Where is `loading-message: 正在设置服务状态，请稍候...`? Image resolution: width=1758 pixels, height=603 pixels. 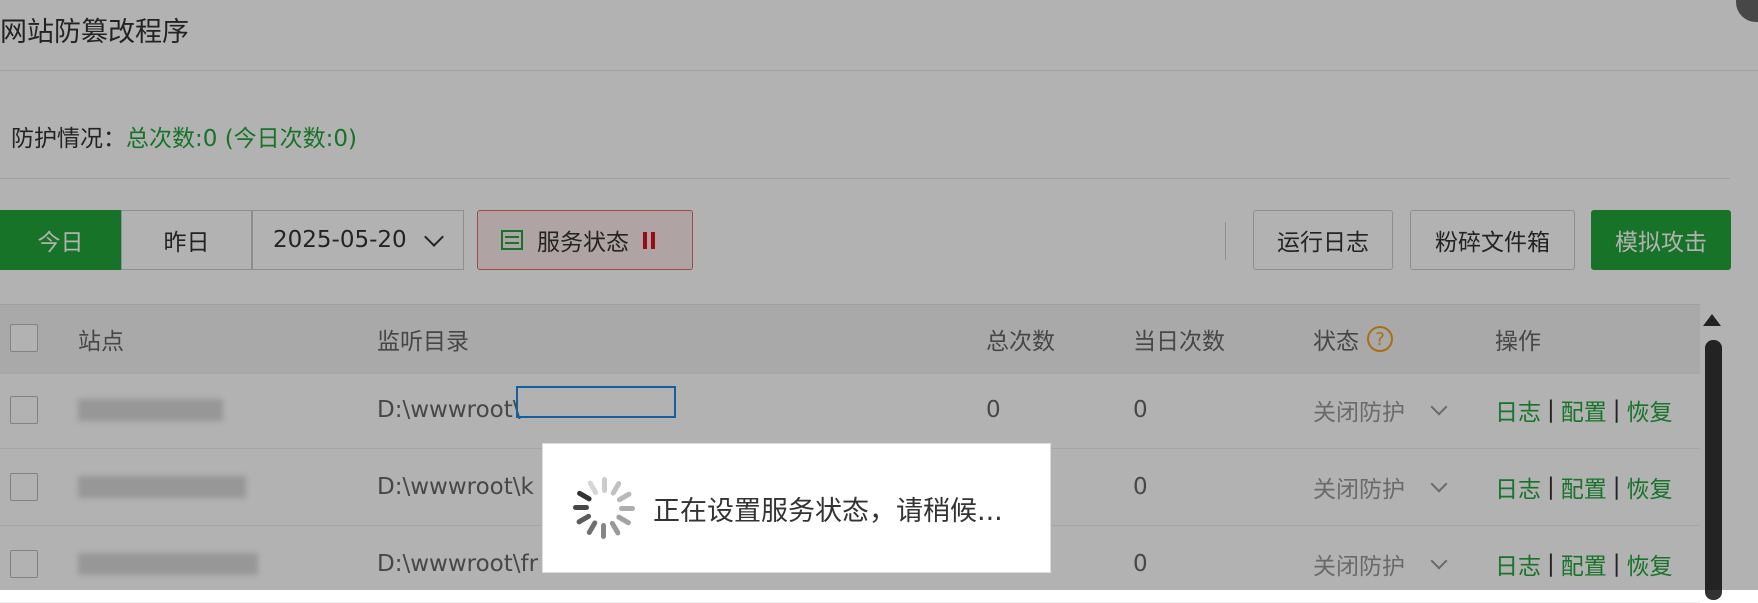 loading-message: 正在设置服务状态，请稍候... is located at coordinates (828, 511).